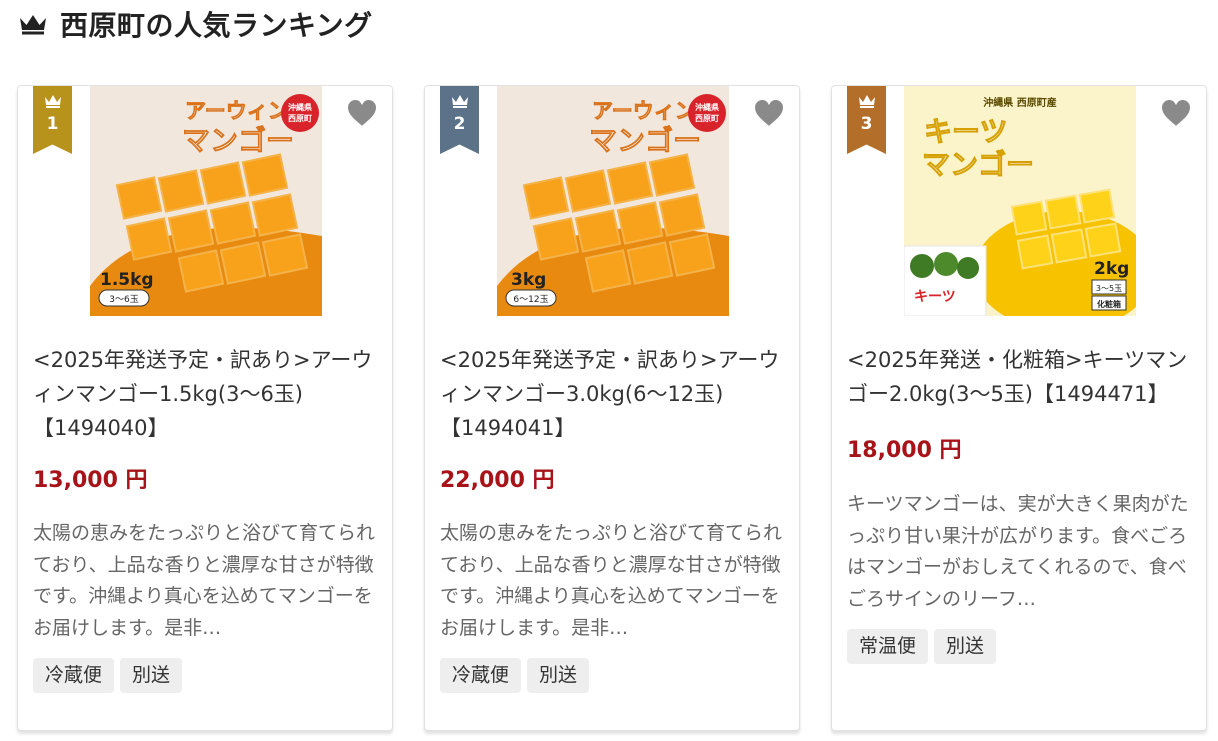 The height and width of the screenshot is (741, 1218). I want to click on ranking-header: 西原町の人気ランキング, so click(195, 24).